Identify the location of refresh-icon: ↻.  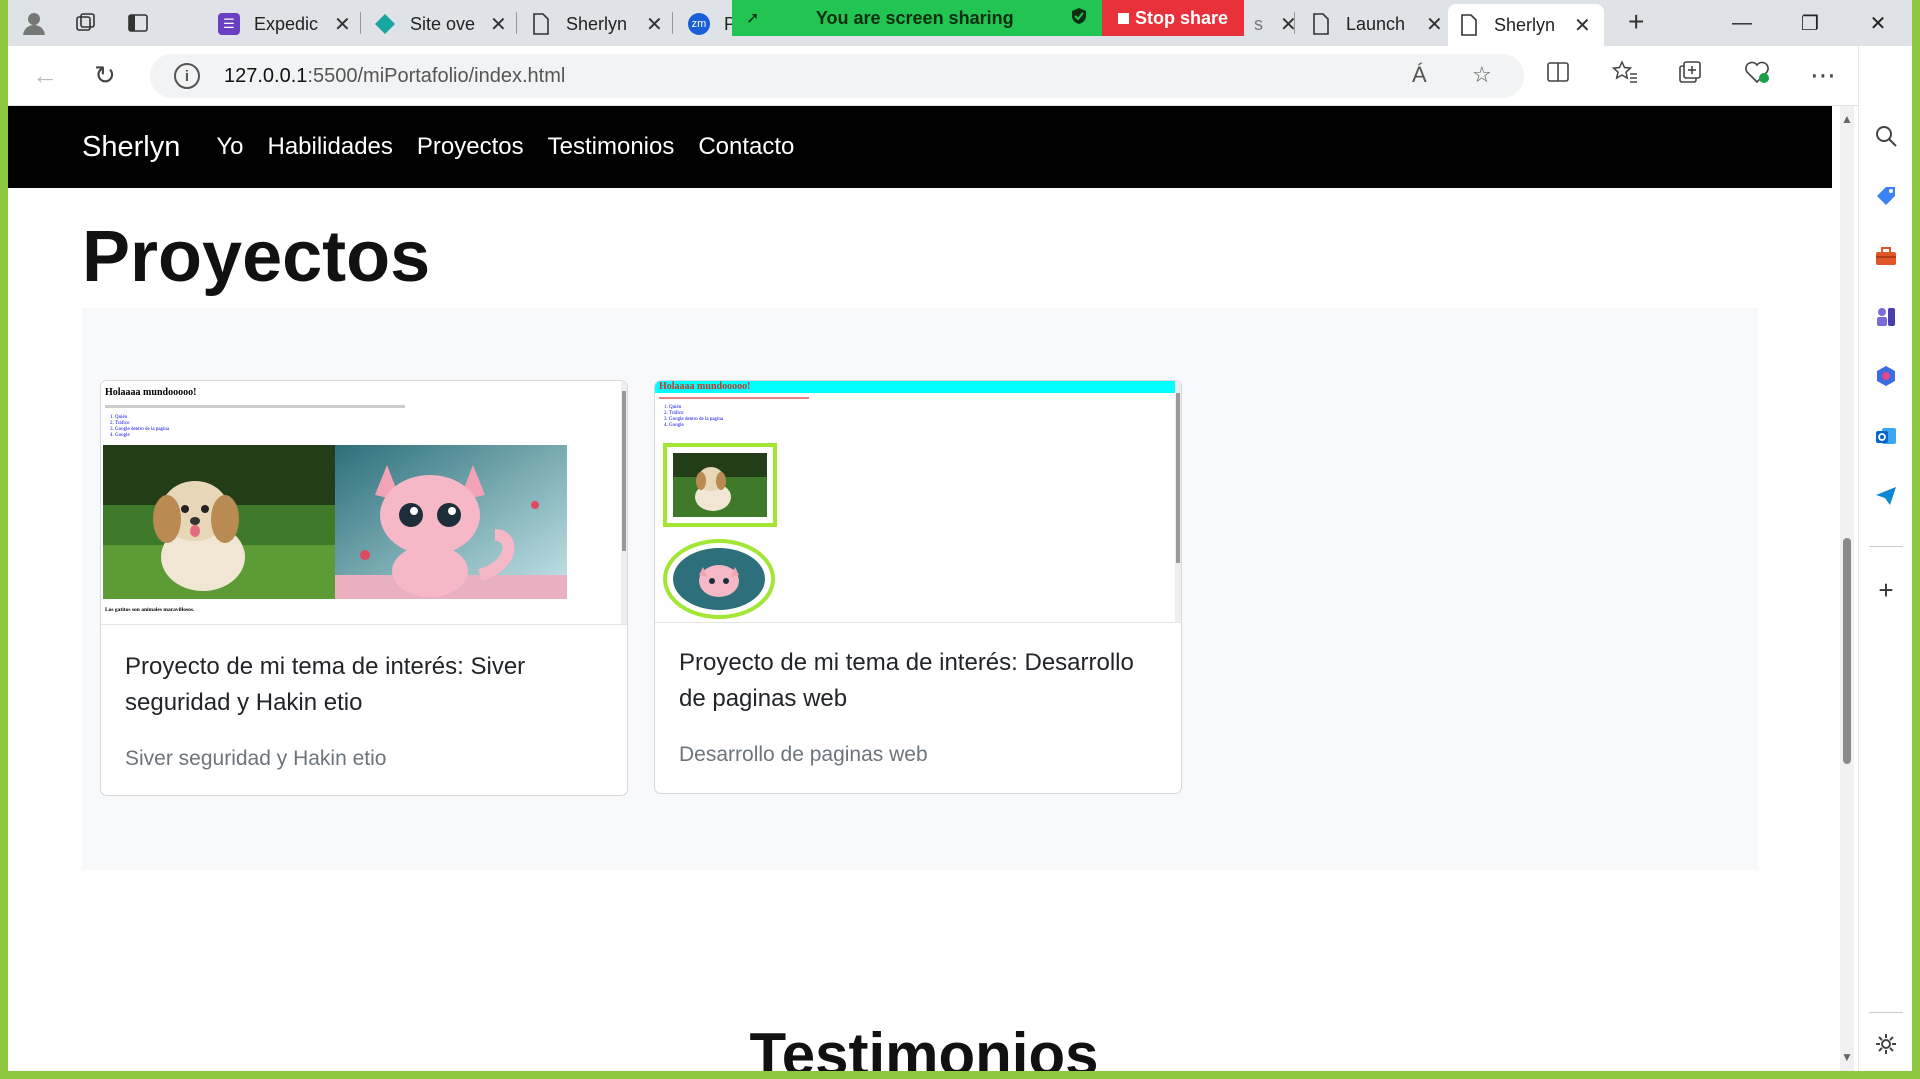
(105, 75).